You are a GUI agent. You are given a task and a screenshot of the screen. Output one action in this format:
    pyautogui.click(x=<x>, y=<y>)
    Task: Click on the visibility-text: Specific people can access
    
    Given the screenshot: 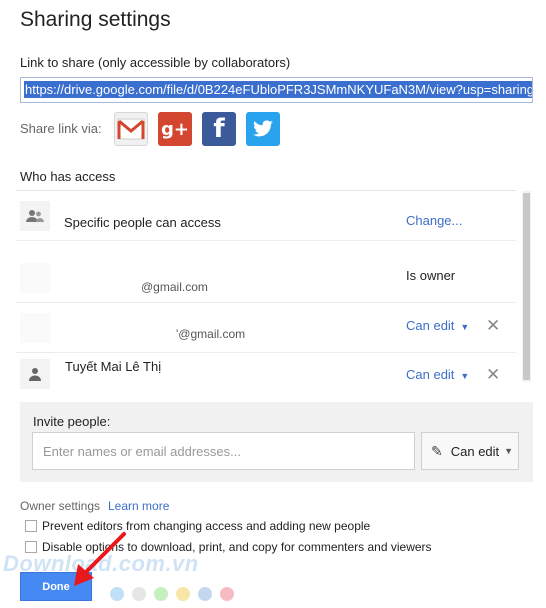 What is the action you would take?
    pyautogui.click(x=142, y=222)
    